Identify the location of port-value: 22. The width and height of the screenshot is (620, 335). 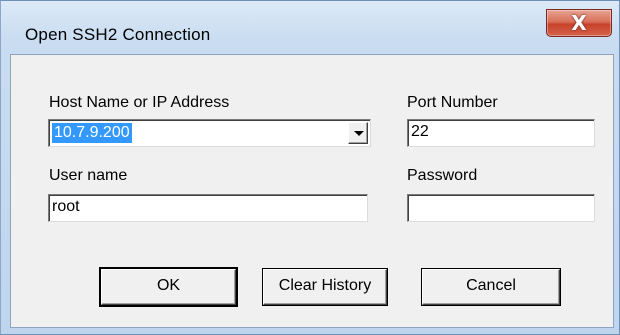
(420, 131).